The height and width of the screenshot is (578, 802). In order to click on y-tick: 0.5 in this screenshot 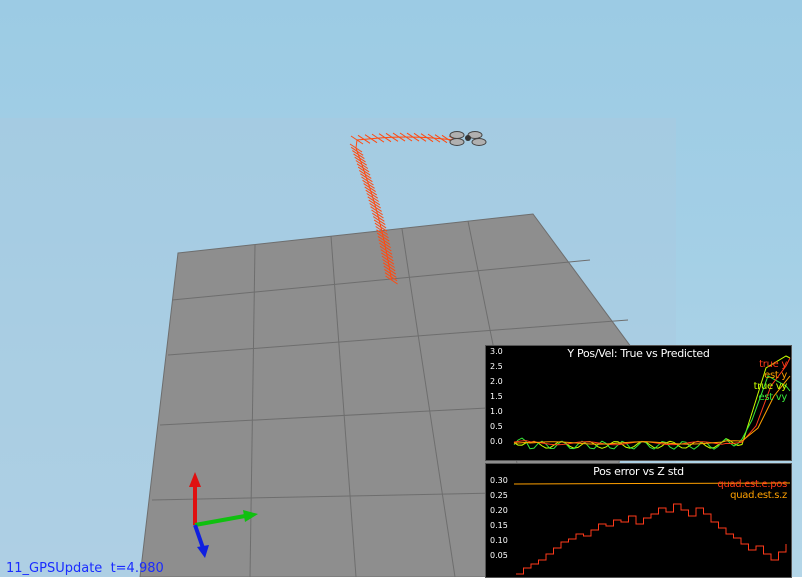, I will do `click(496, 426)`.